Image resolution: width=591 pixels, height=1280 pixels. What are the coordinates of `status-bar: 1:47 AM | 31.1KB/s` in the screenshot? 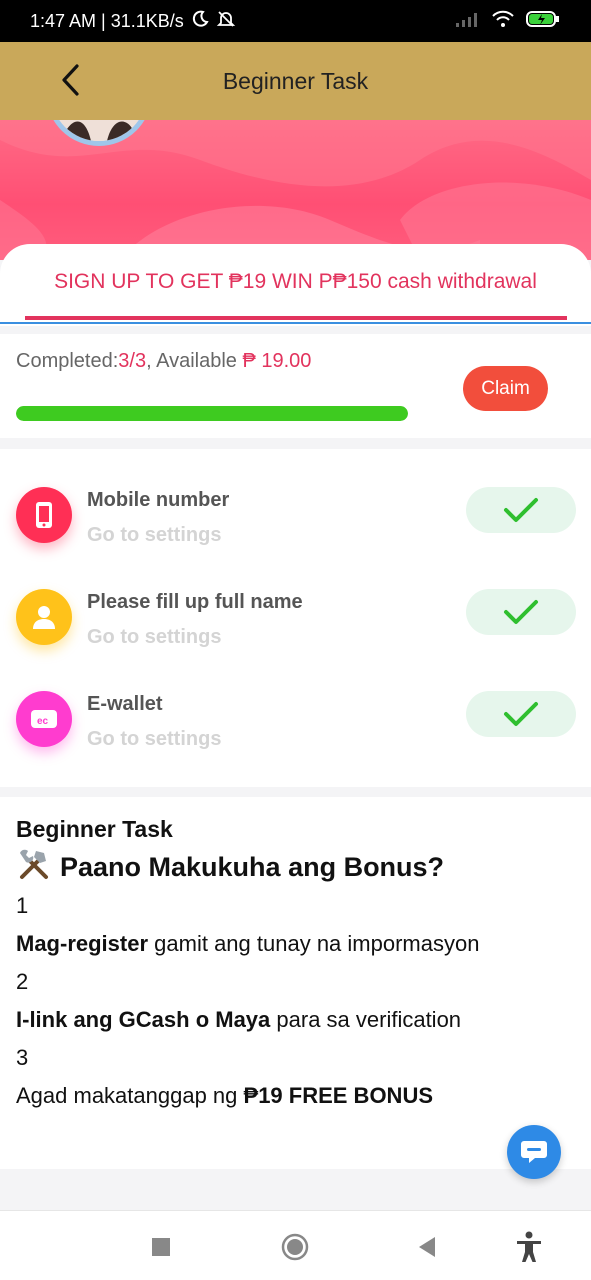 It's located at (295, 21).